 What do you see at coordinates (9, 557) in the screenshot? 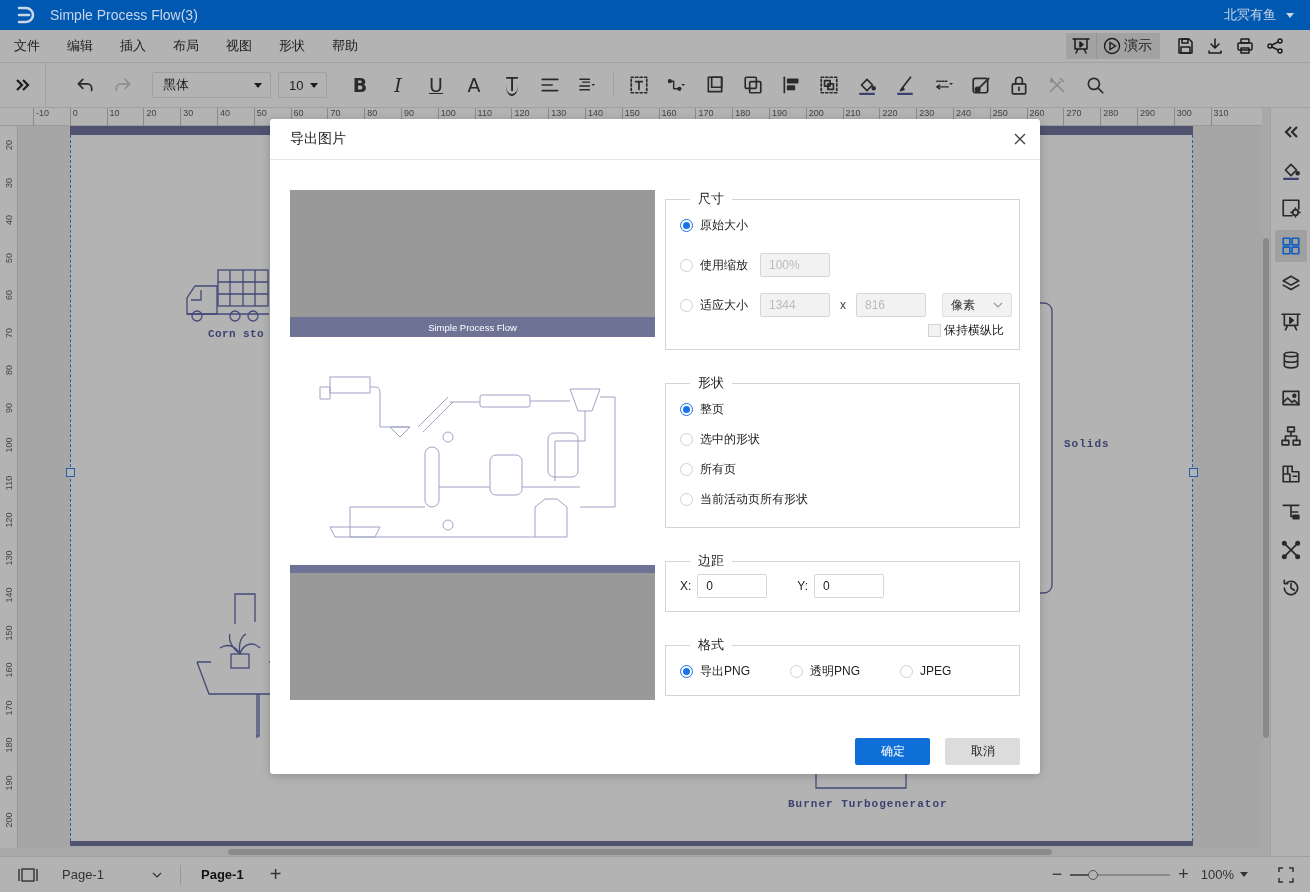
I see `ruler-number: 130` at bounding box center [9, 557].